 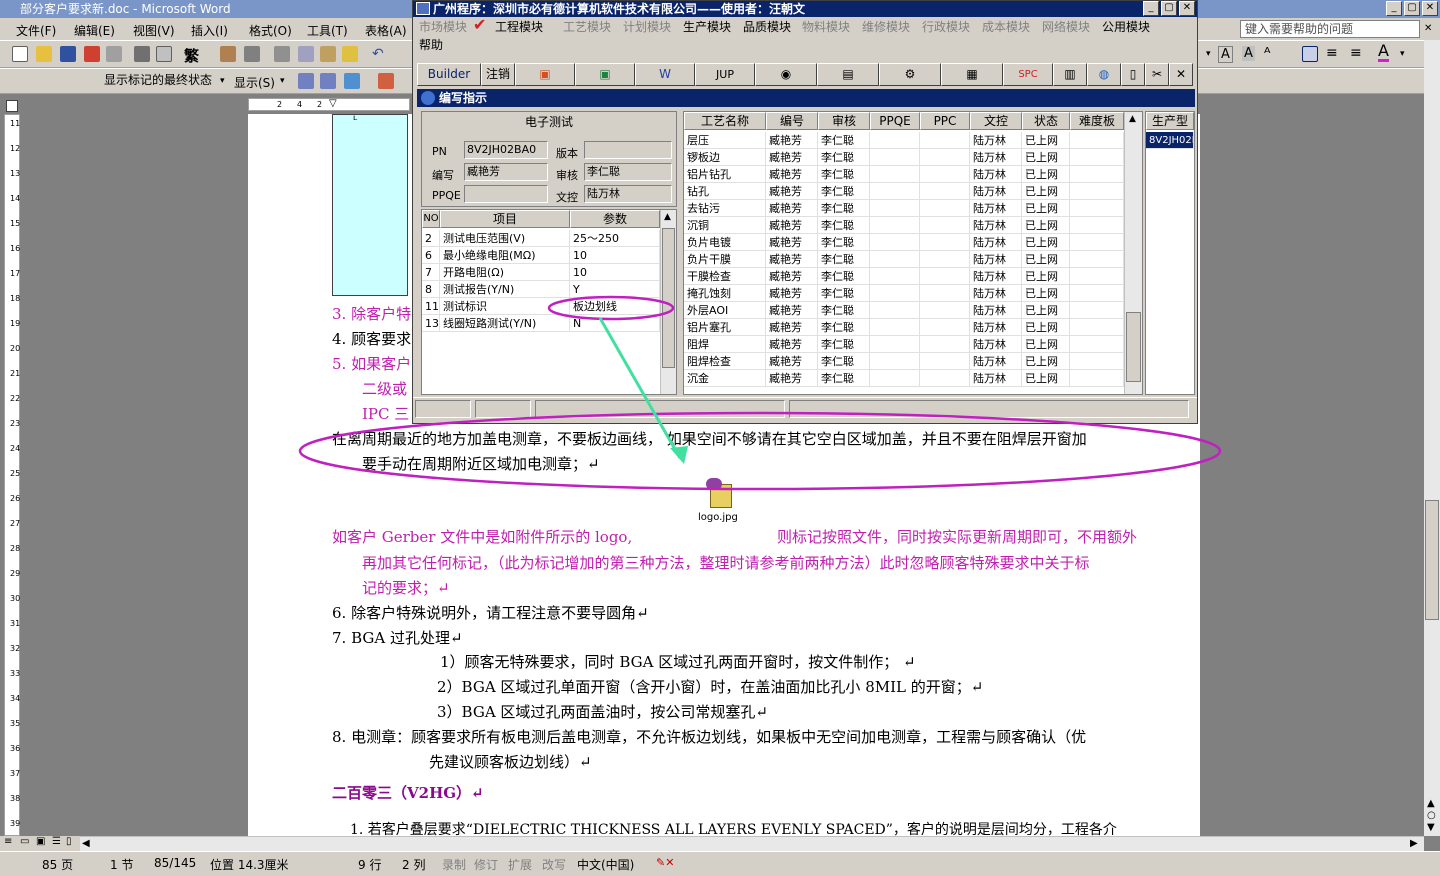 I want to click on annotation-overlay, so click(x=760, y=393).